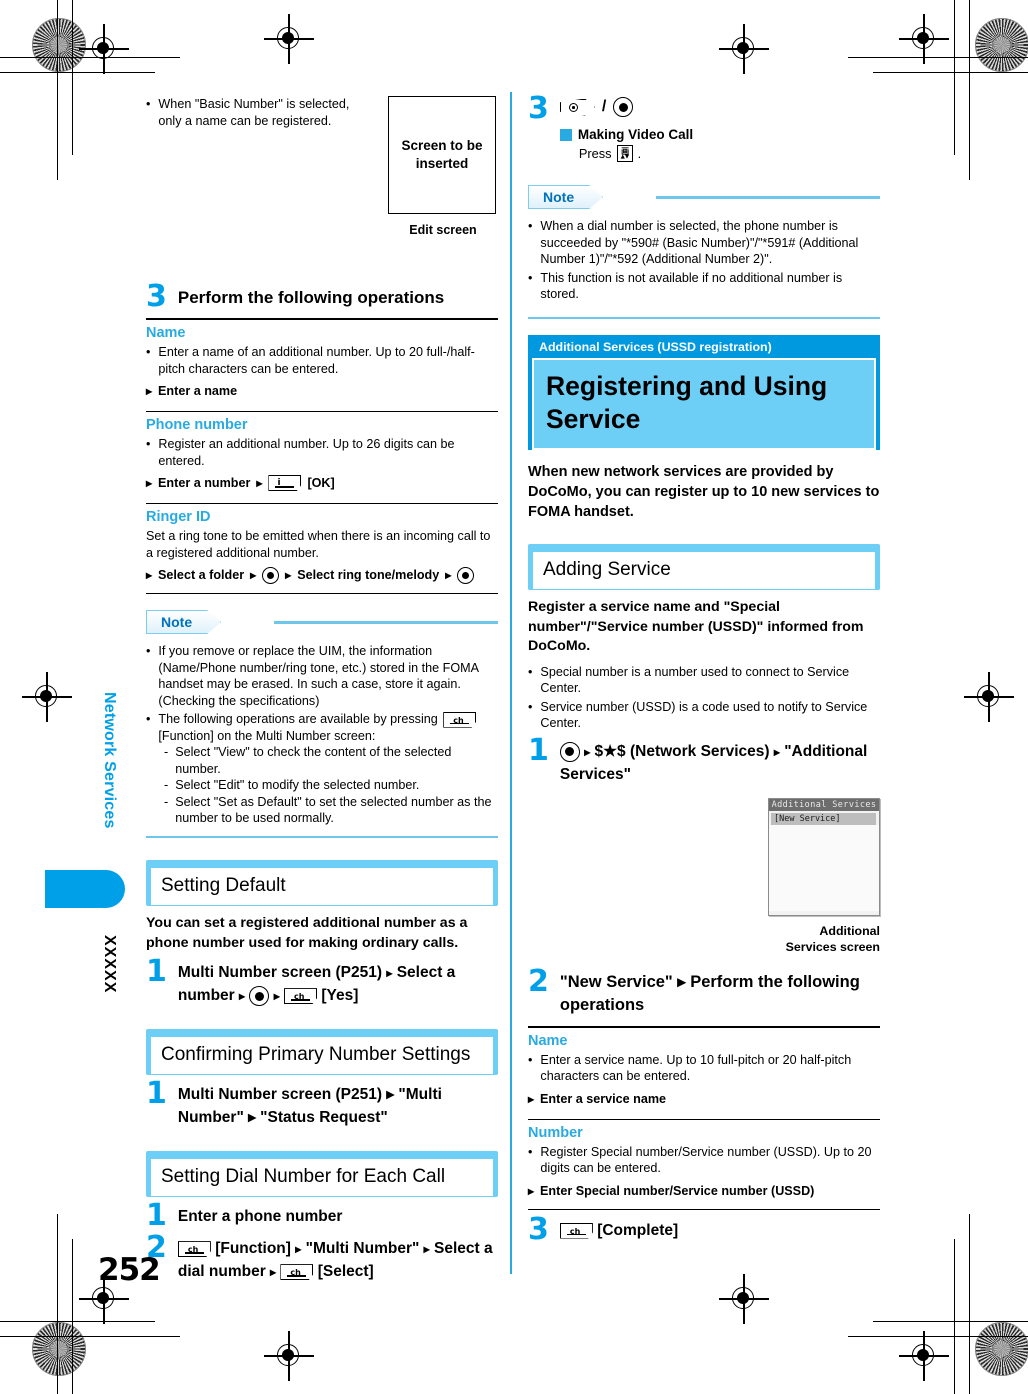 This screenshot has height=1394, width=1028. I want to click on step-1: 1 Enter a phone number, so click(322, 1216).